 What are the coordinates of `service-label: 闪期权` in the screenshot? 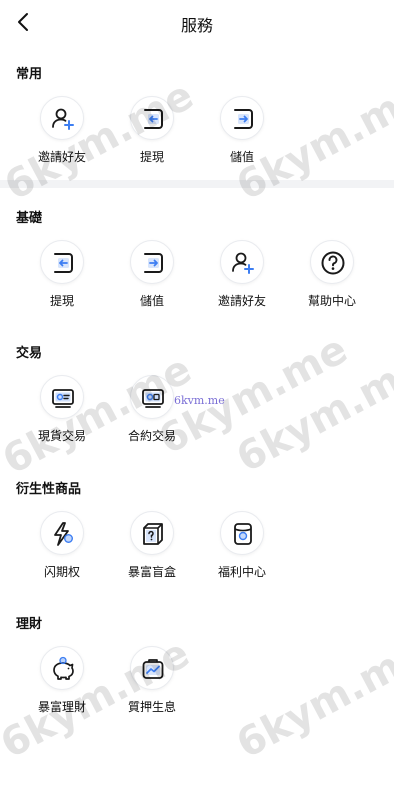 It's located at (61, 572).